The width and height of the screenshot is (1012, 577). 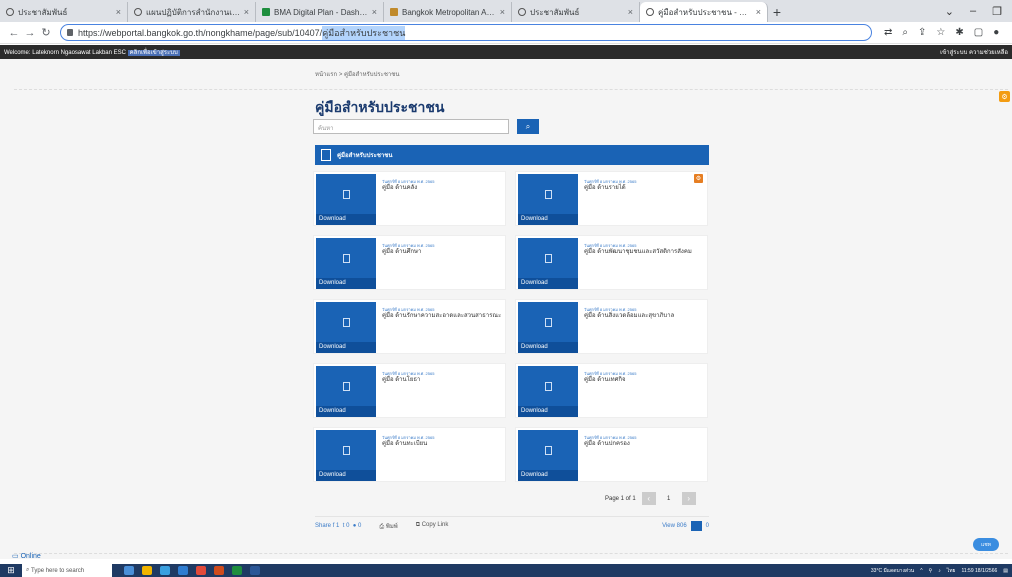 I want to click on clock: 11:59 18/1/2566, so click(x=979, y=571).